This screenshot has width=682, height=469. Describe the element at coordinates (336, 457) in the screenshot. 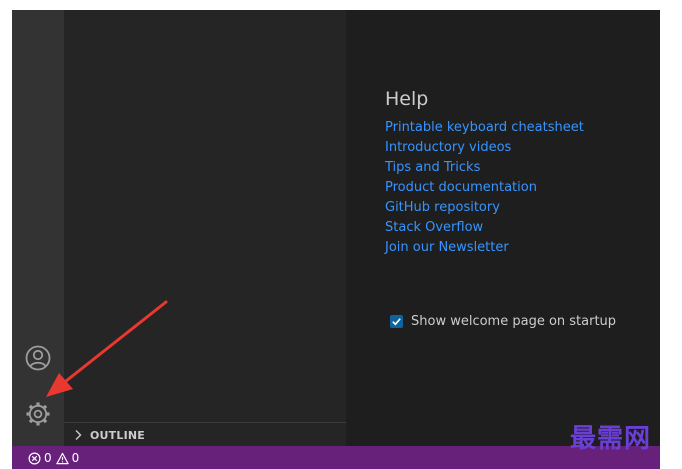

I see `status-bar: 0 0` at that location.